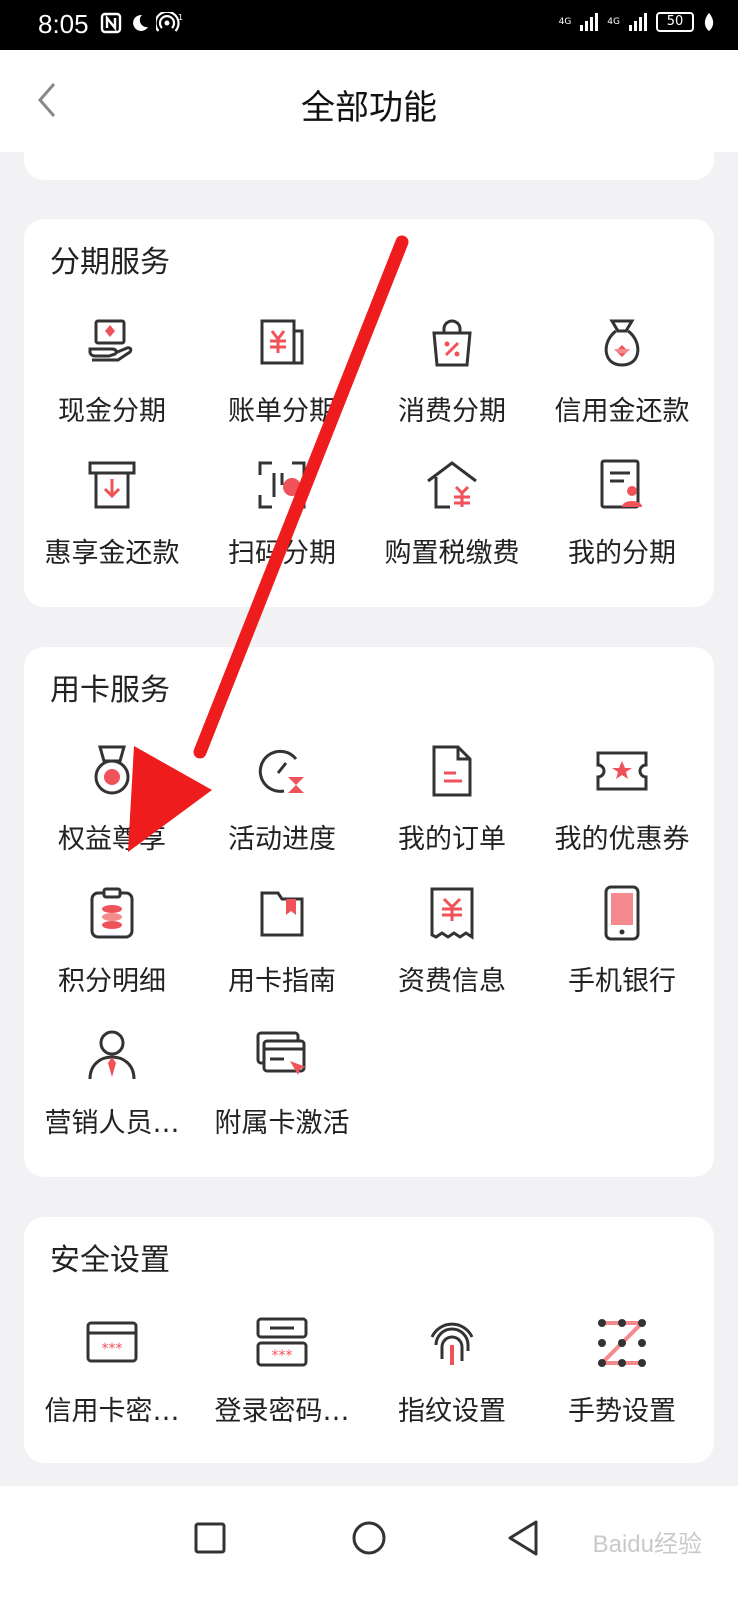  Describe the element at coordinates (622, 950) in the screenshot. I see `grid-item-mobile-bank: 手机银行` at that location.